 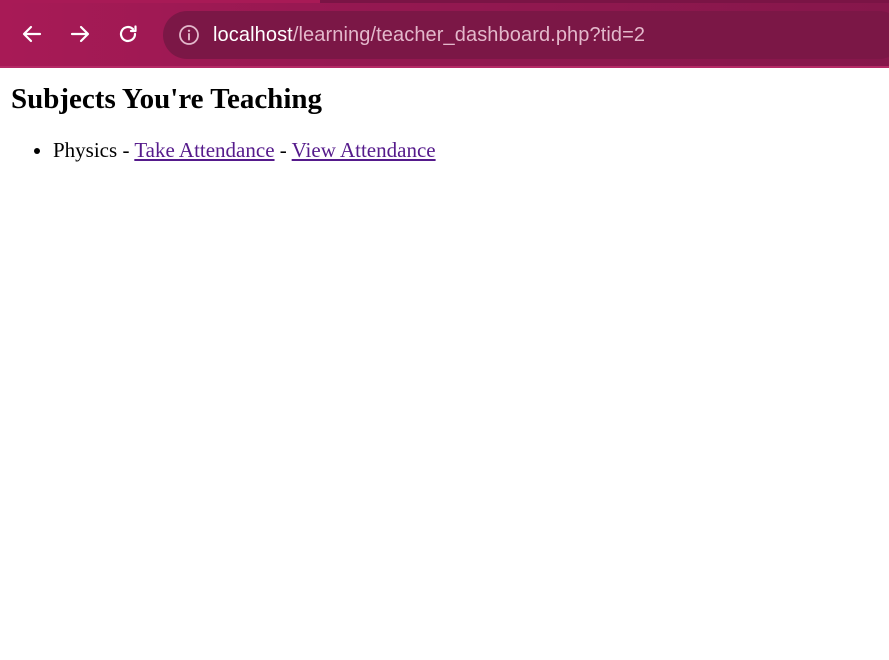 I want to click on forward-button, so click(x=80, y=34).